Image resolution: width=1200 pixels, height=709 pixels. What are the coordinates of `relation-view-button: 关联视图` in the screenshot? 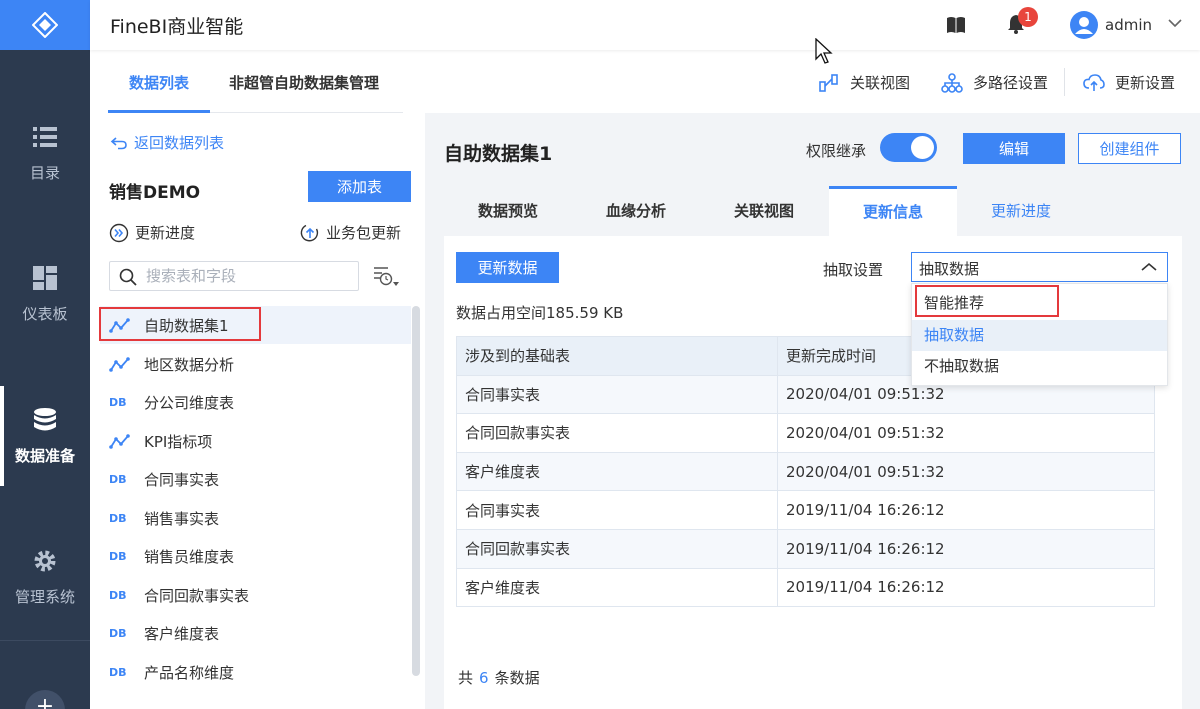 It's located at (864, 82).